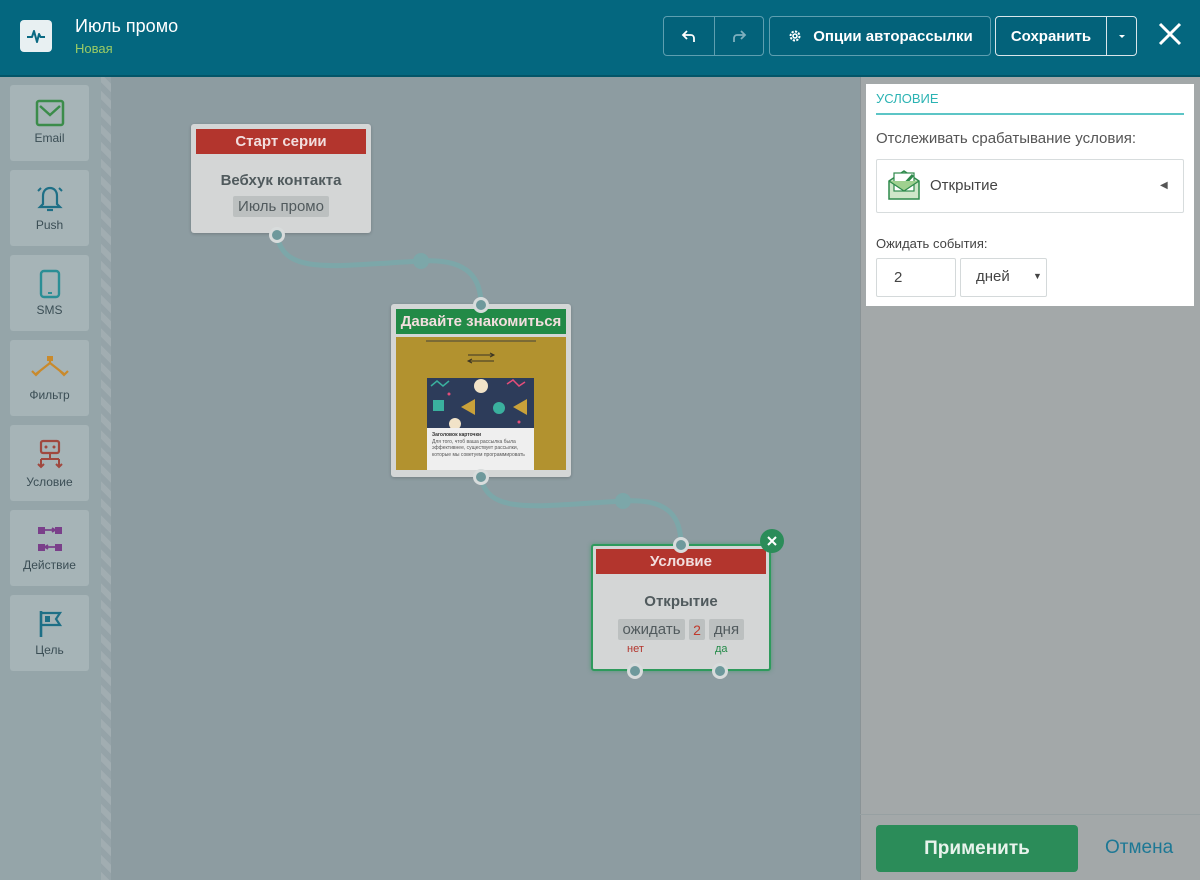  Describe the element at coordinates (964, 185) in the screenshot. I see `condition-type-value: Открытие` at that location.